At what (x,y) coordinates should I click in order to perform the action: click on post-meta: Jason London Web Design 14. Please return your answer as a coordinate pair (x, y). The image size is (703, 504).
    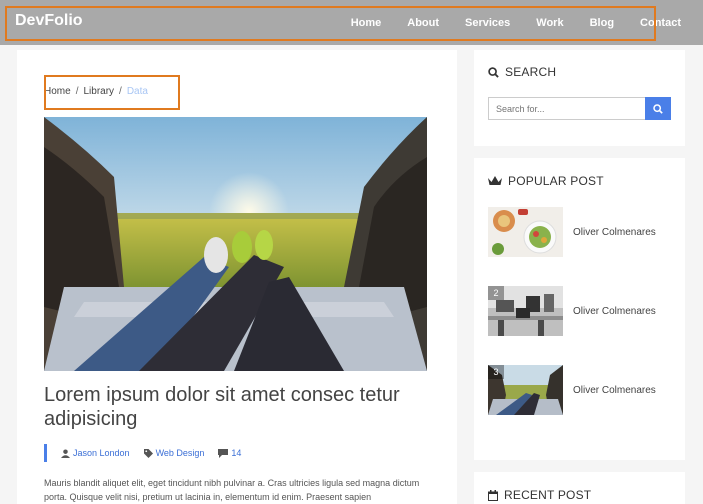
    Looking at the image, I should click on (142, 453).